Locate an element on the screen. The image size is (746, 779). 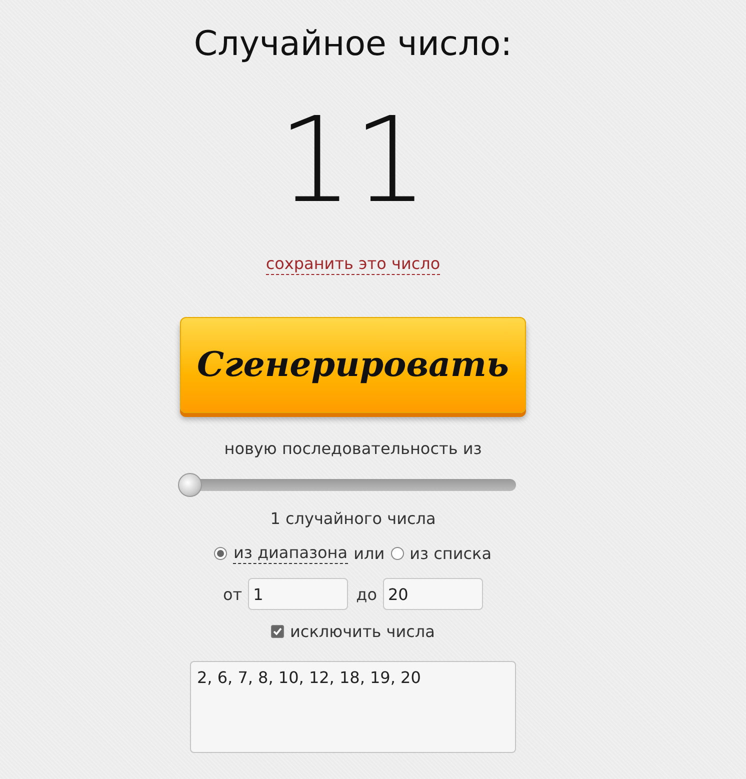
separator-text: или is located at coordinates (369, 553).